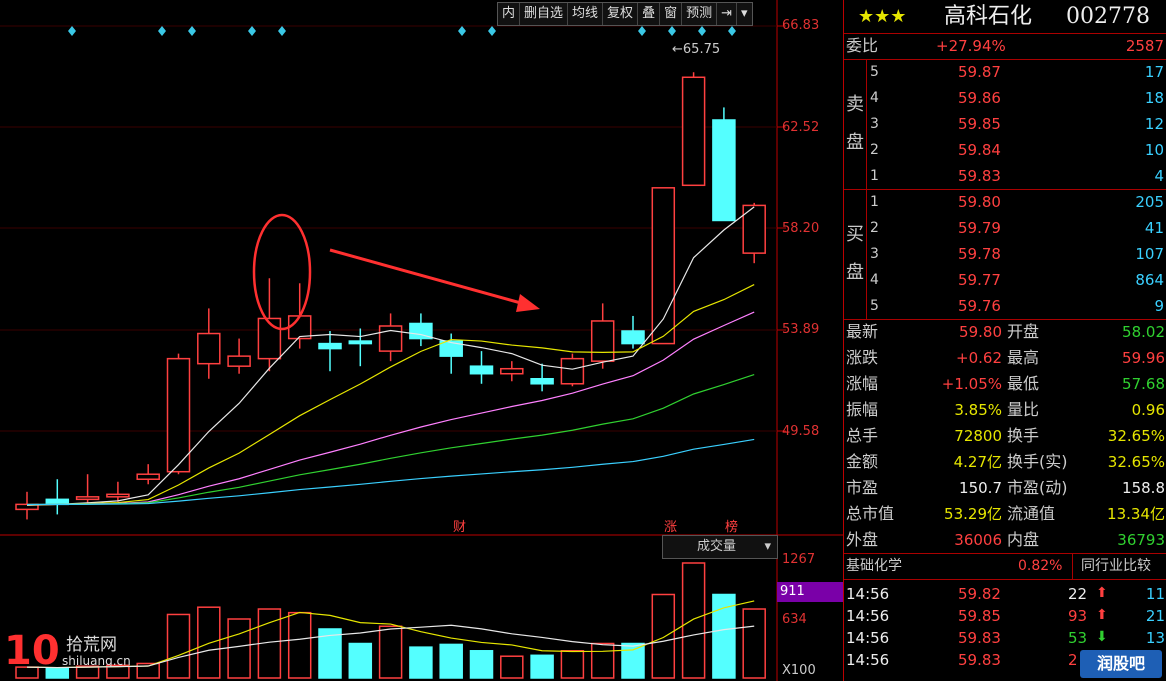 This screenshot has width=1166, height=681. What do you see at coordinates (979, 124) in the screenshot?
I see `ask-price: 59.85` at bounding box center [979, 124].